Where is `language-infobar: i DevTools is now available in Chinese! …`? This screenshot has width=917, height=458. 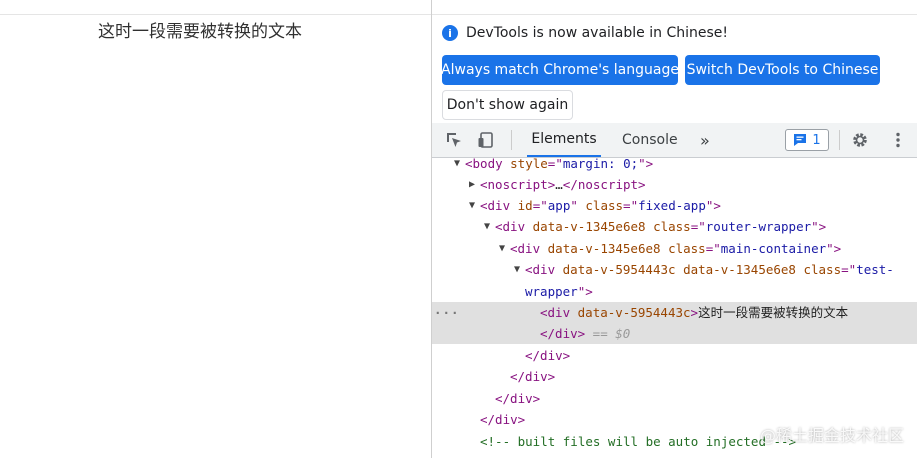
language-infobar: i DevTools is now available in Chinese! … is located at coordinates (674, 69).